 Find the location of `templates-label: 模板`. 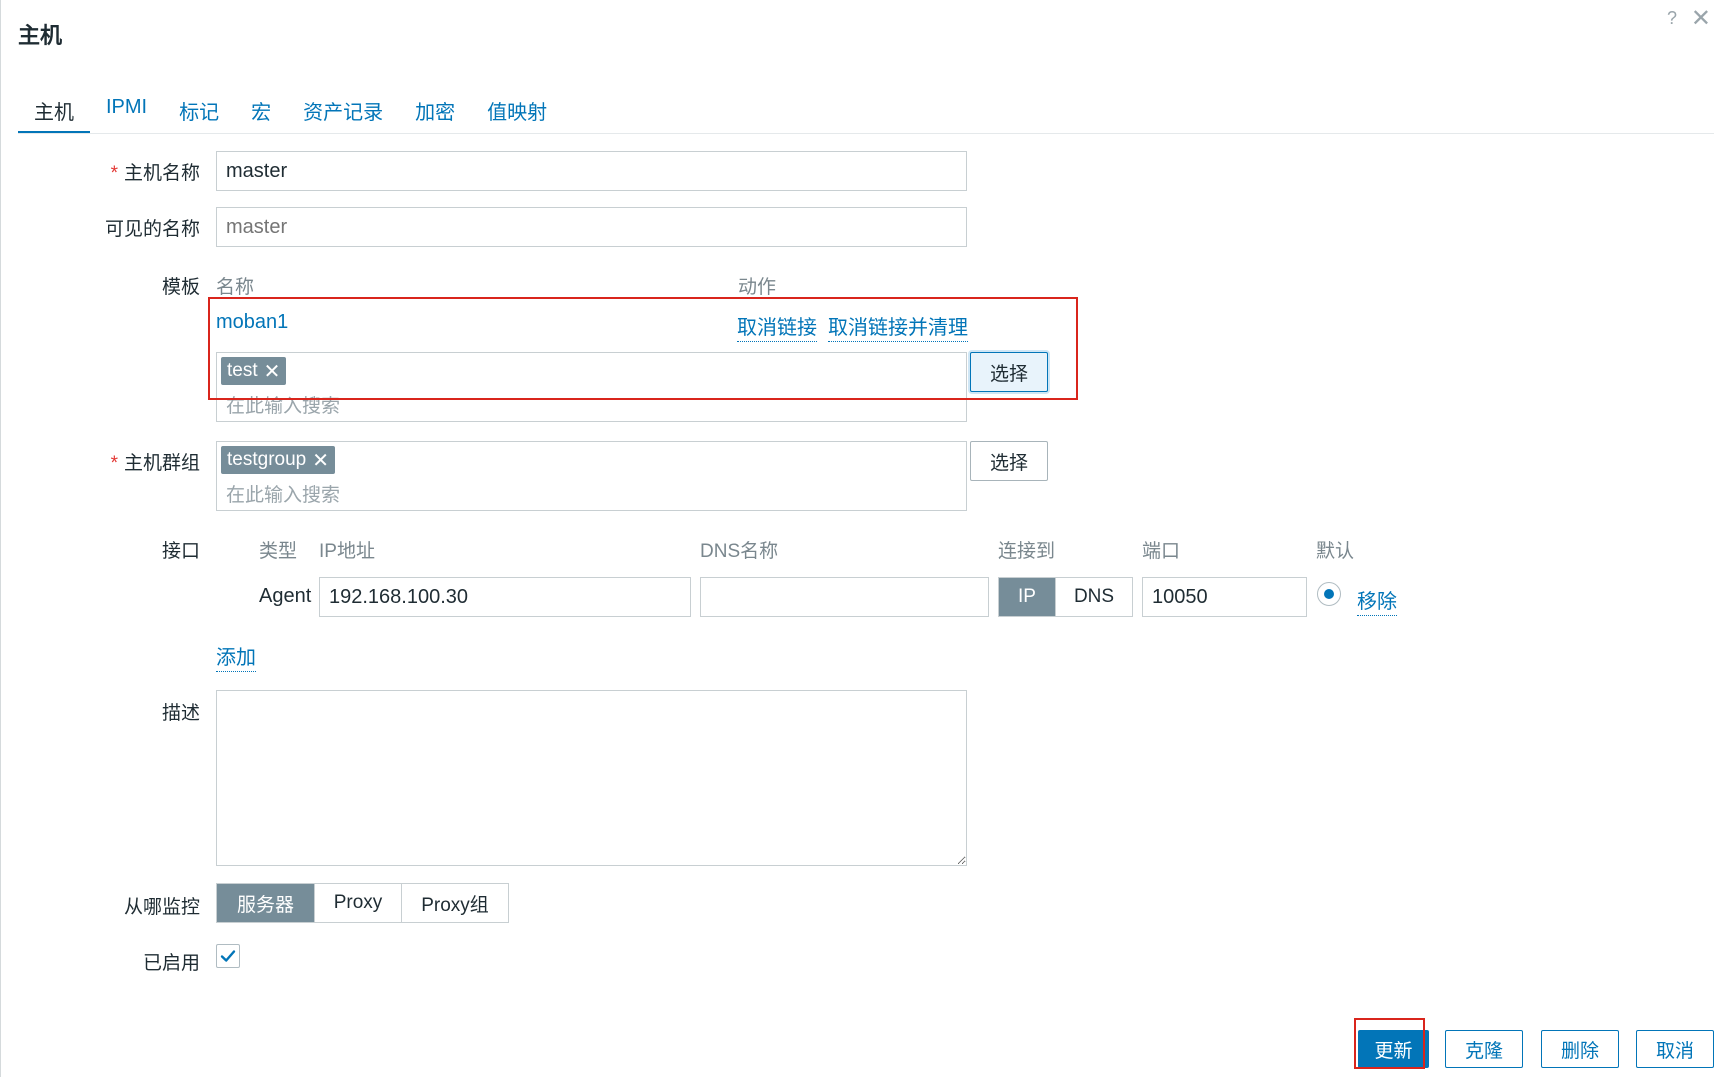

templates-label: 模板 is located at coordinates (180, 287).